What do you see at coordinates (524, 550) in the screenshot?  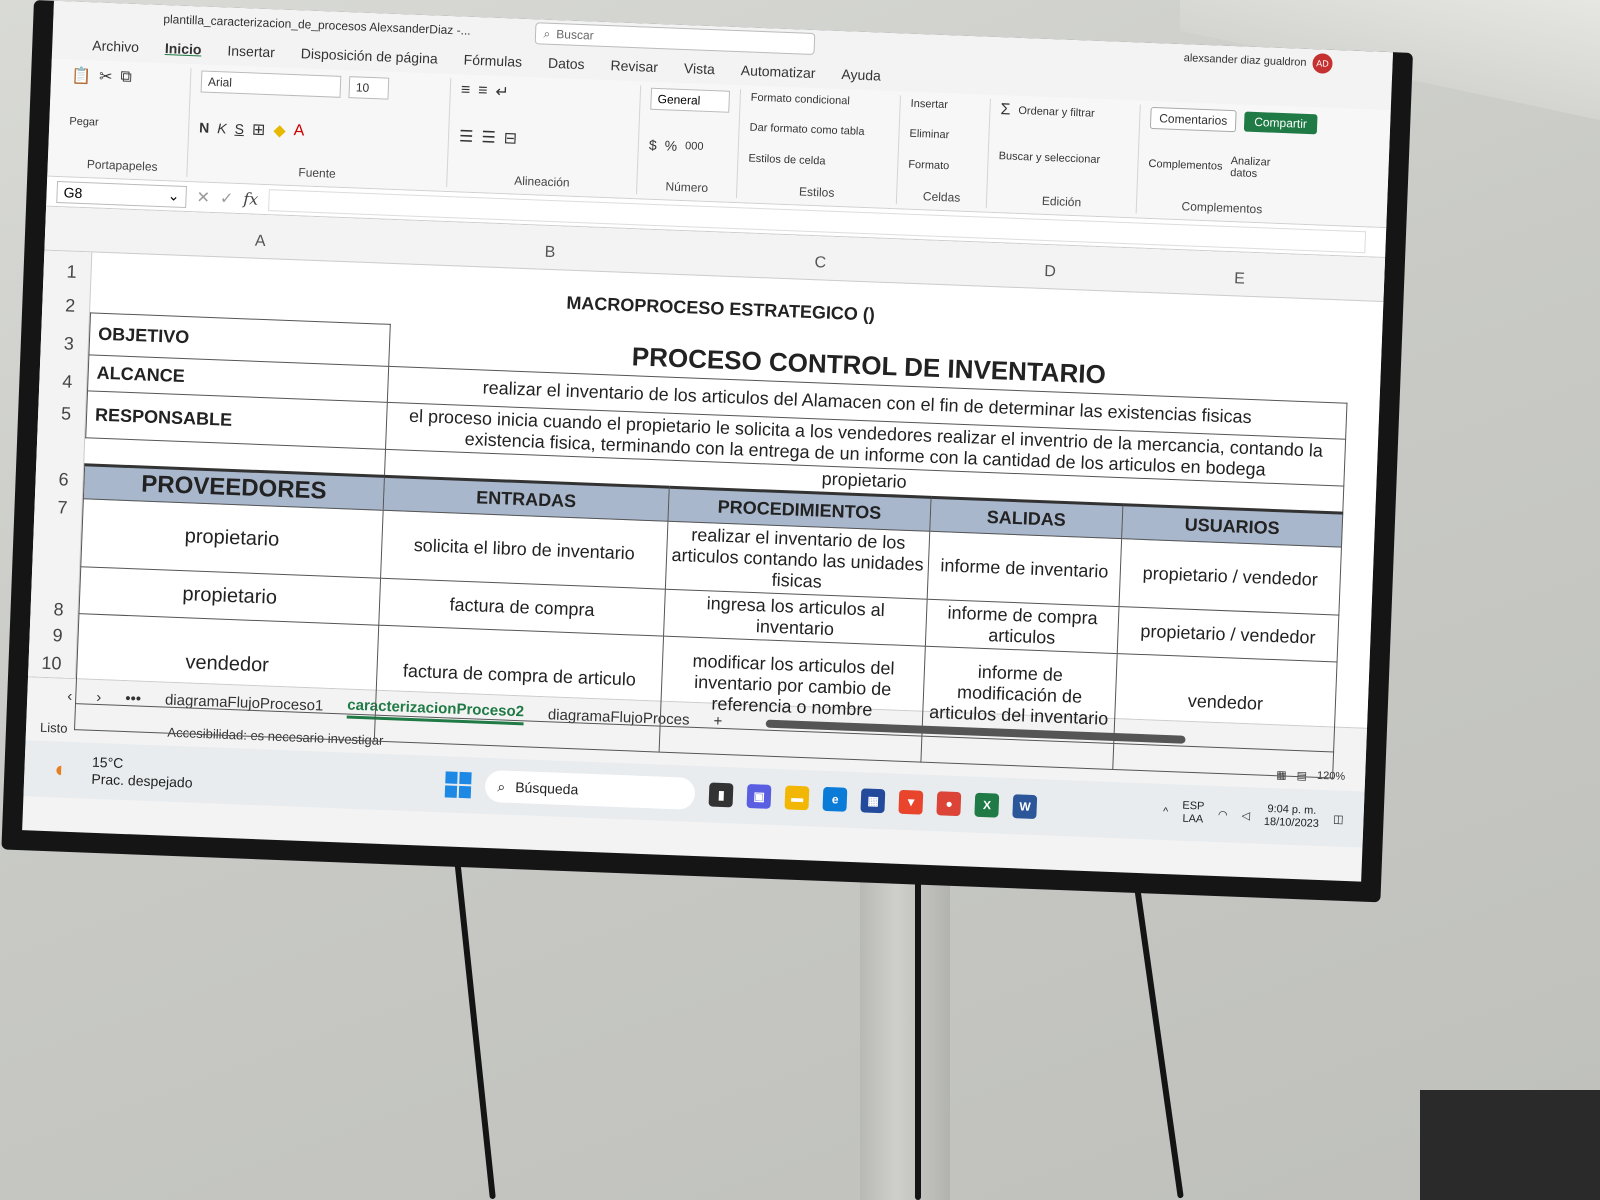 I see `table-cell: solicita el libro de inventario` at bounding box center [524, 550].